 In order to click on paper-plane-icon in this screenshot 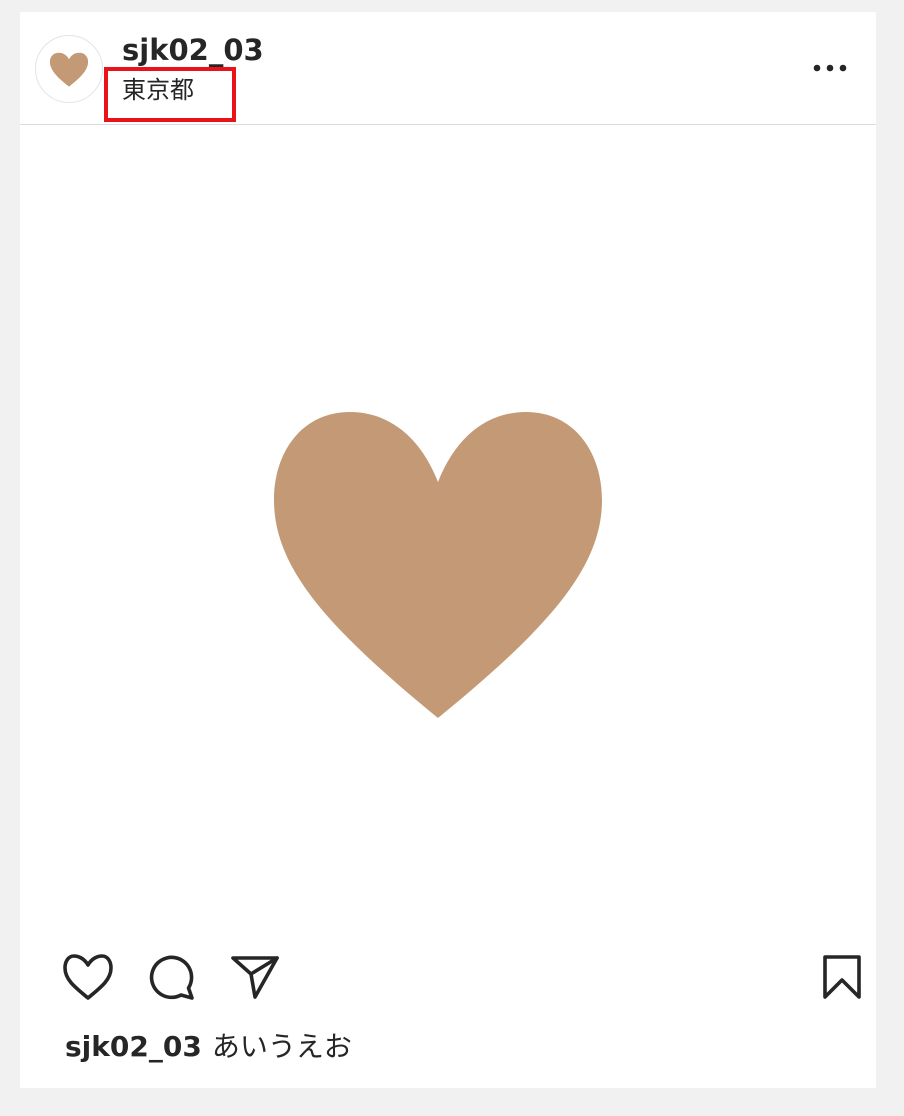, I will do `click(255, 977)`.